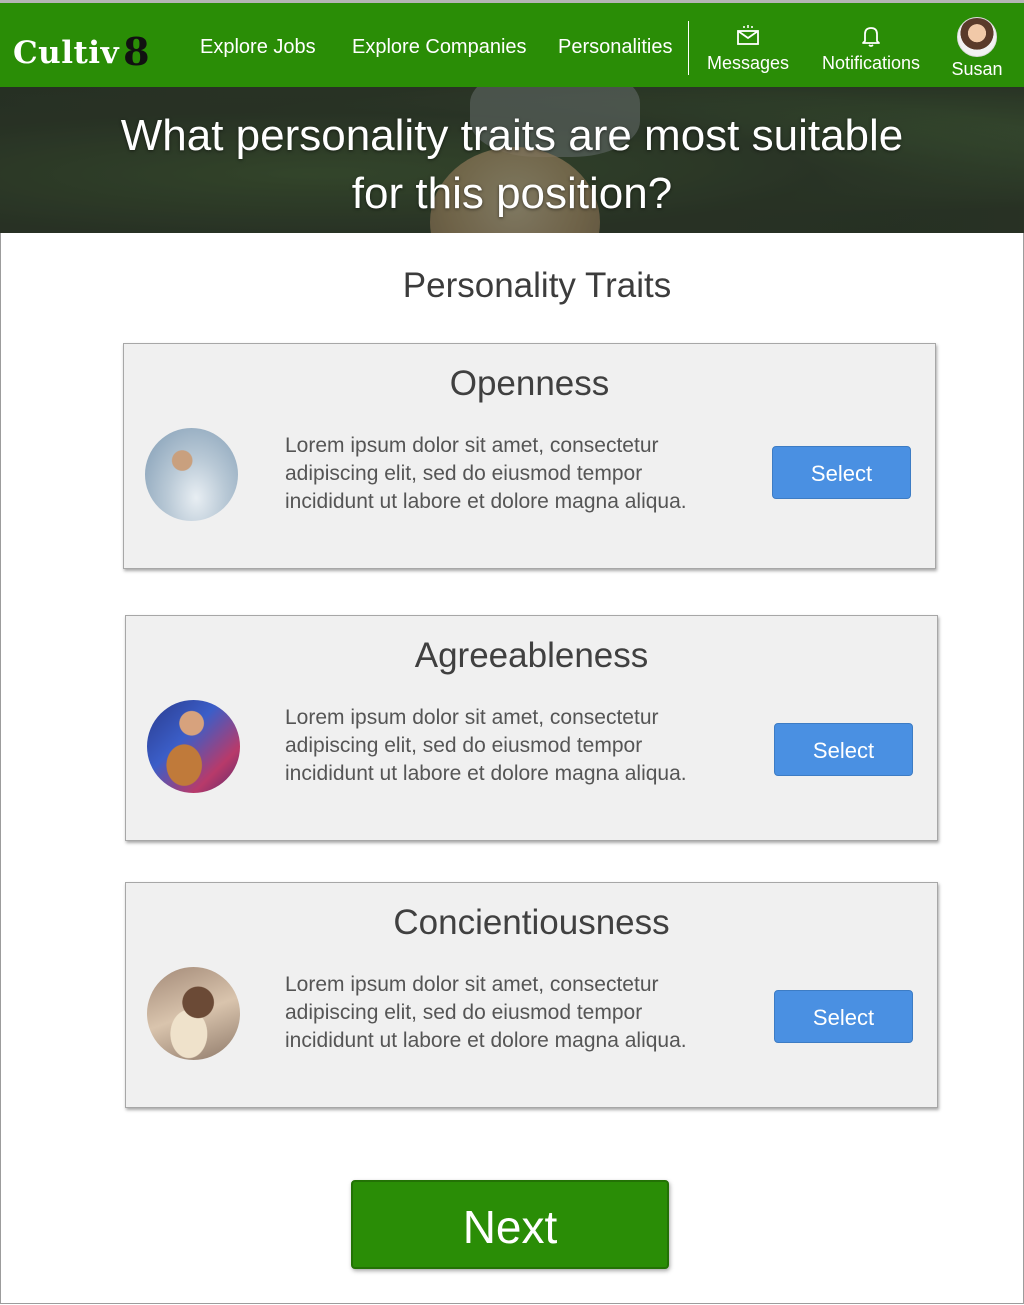 This screenshot has height=1305, width=1024. What do you see at coordinates (537, 285) in the screenshot?
I see `section-title: Personality Traits` at bounding box center [537, 285].